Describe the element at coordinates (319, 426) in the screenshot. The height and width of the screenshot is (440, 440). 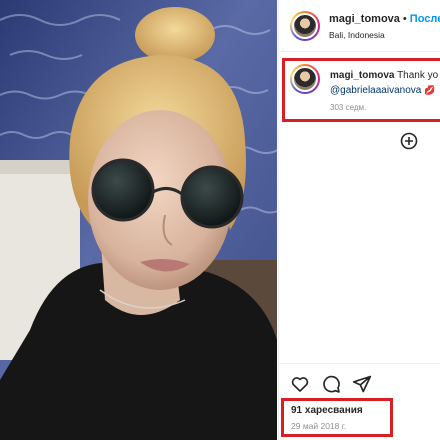
I see `post-date: 29 май 2018 г.` at that location.